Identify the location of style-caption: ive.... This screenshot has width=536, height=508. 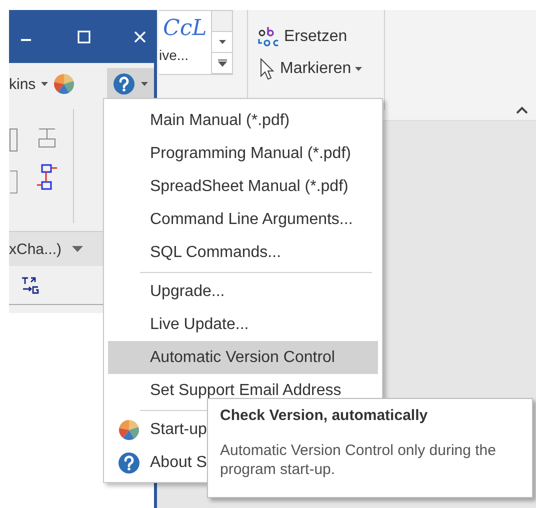
(174, 55).